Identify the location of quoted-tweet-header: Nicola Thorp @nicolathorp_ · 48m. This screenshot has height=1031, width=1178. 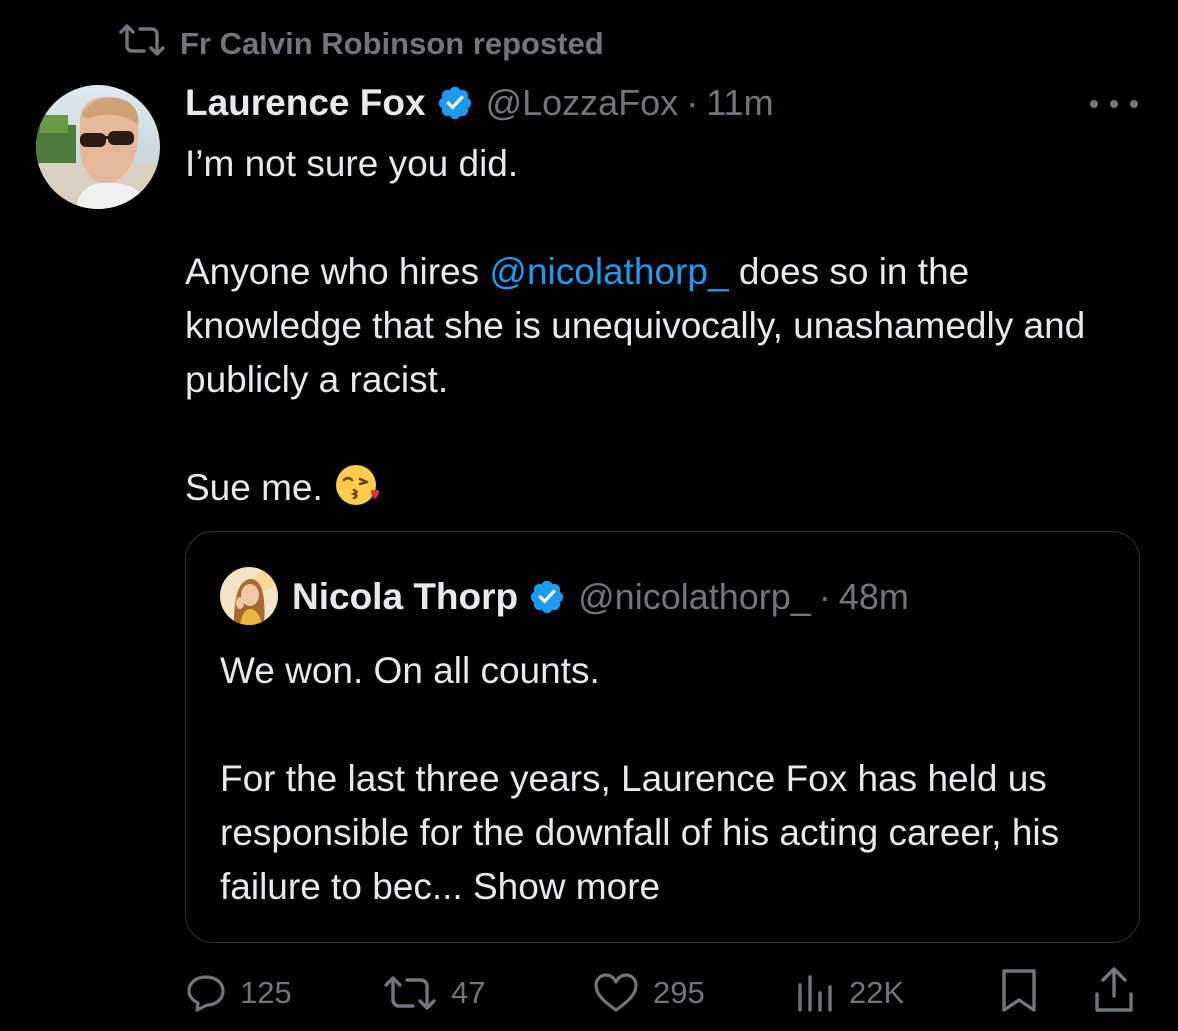
(600, 597).